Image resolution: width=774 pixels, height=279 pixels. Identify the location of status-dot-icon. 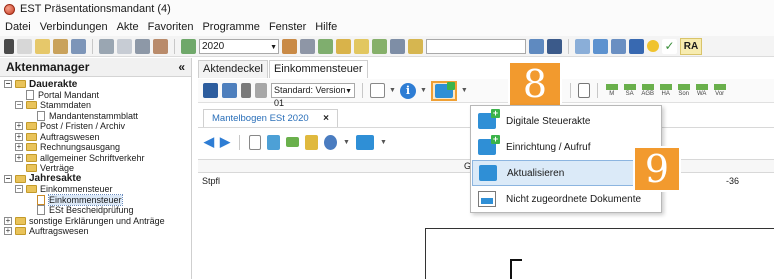
(653, 46).